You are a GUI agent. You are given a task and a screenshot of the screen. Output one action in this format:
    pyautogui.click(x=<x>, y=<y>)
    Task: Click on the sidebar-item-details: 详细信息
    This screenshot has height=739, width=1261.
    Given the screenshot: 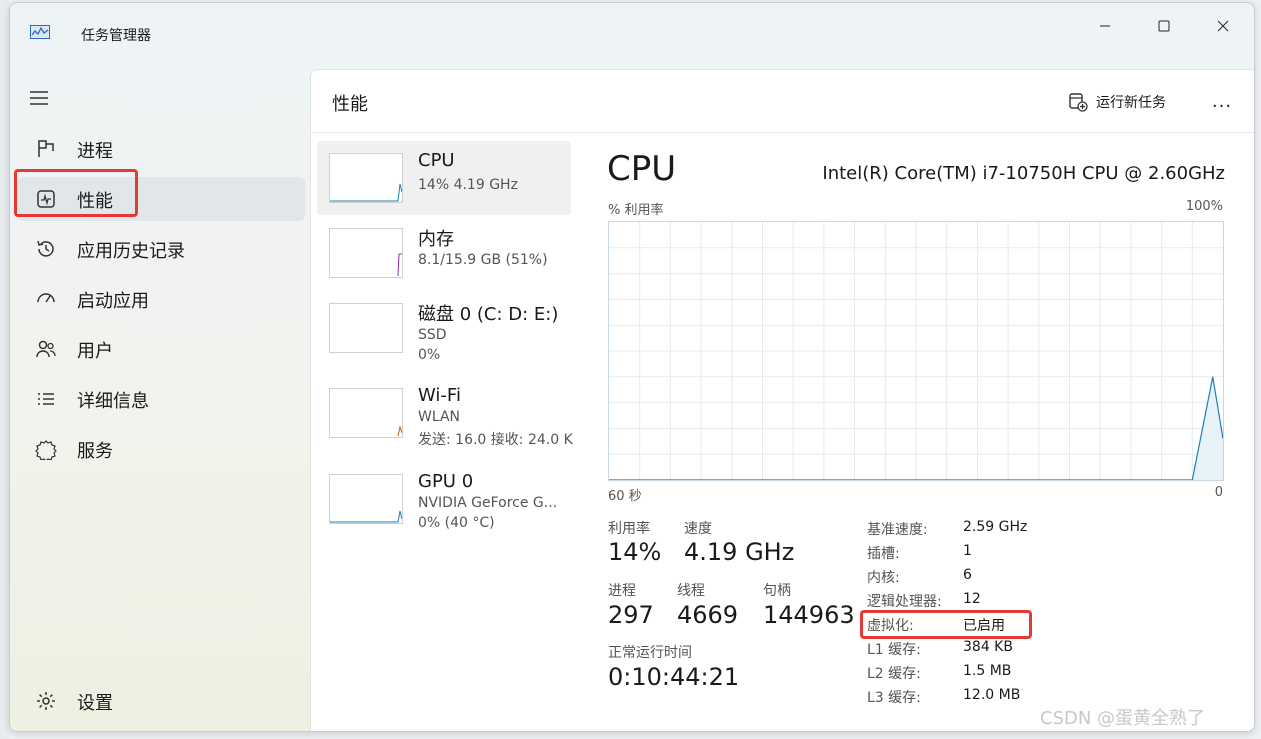 What is the action you would take?
    pyautogui.click(x=161, y=399)
    